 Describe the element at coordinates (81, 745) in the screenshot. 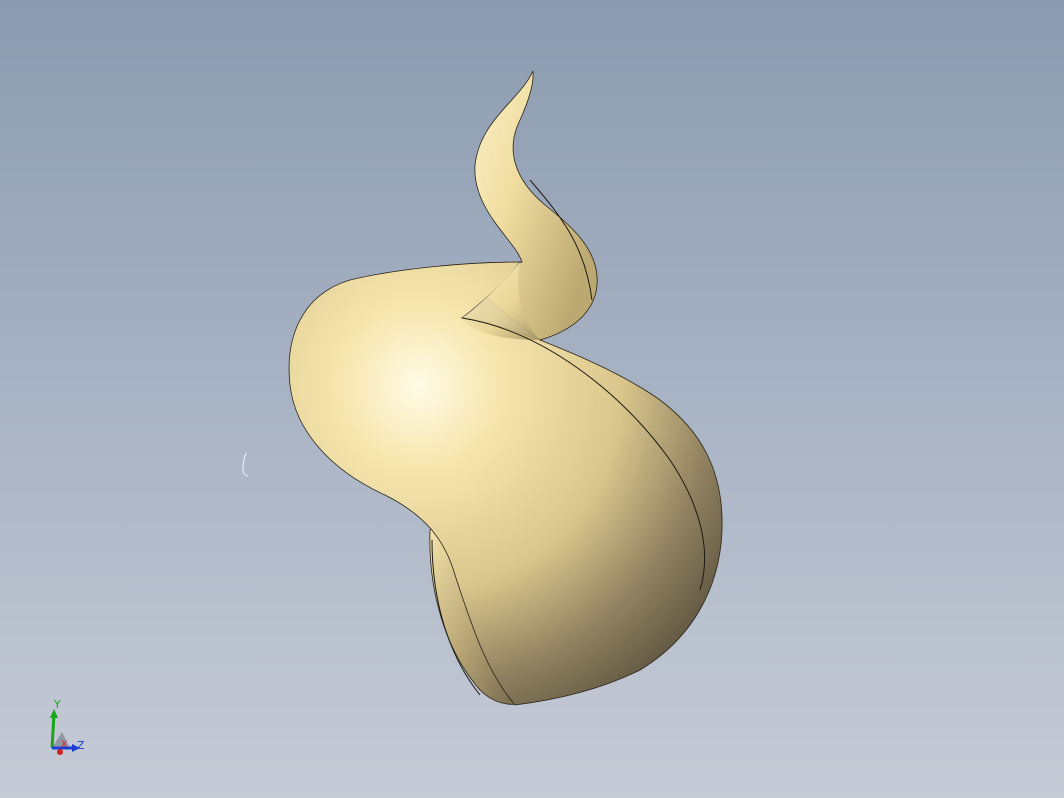

I see `triad-z-label: Z` at that location.